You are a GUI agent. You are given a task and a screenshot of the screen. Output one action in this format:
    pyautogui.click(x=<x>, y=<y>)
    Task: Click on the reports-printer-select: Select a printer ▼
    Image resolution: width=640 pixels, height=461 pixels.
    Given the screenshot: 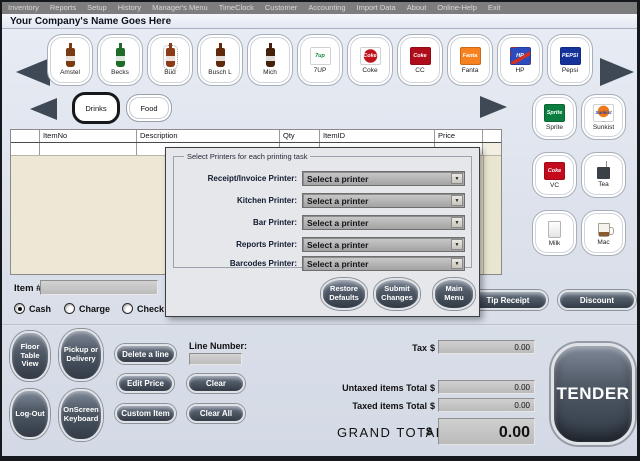 What is the action you would take?
    pyautogui.click(x=383, y=244)
    